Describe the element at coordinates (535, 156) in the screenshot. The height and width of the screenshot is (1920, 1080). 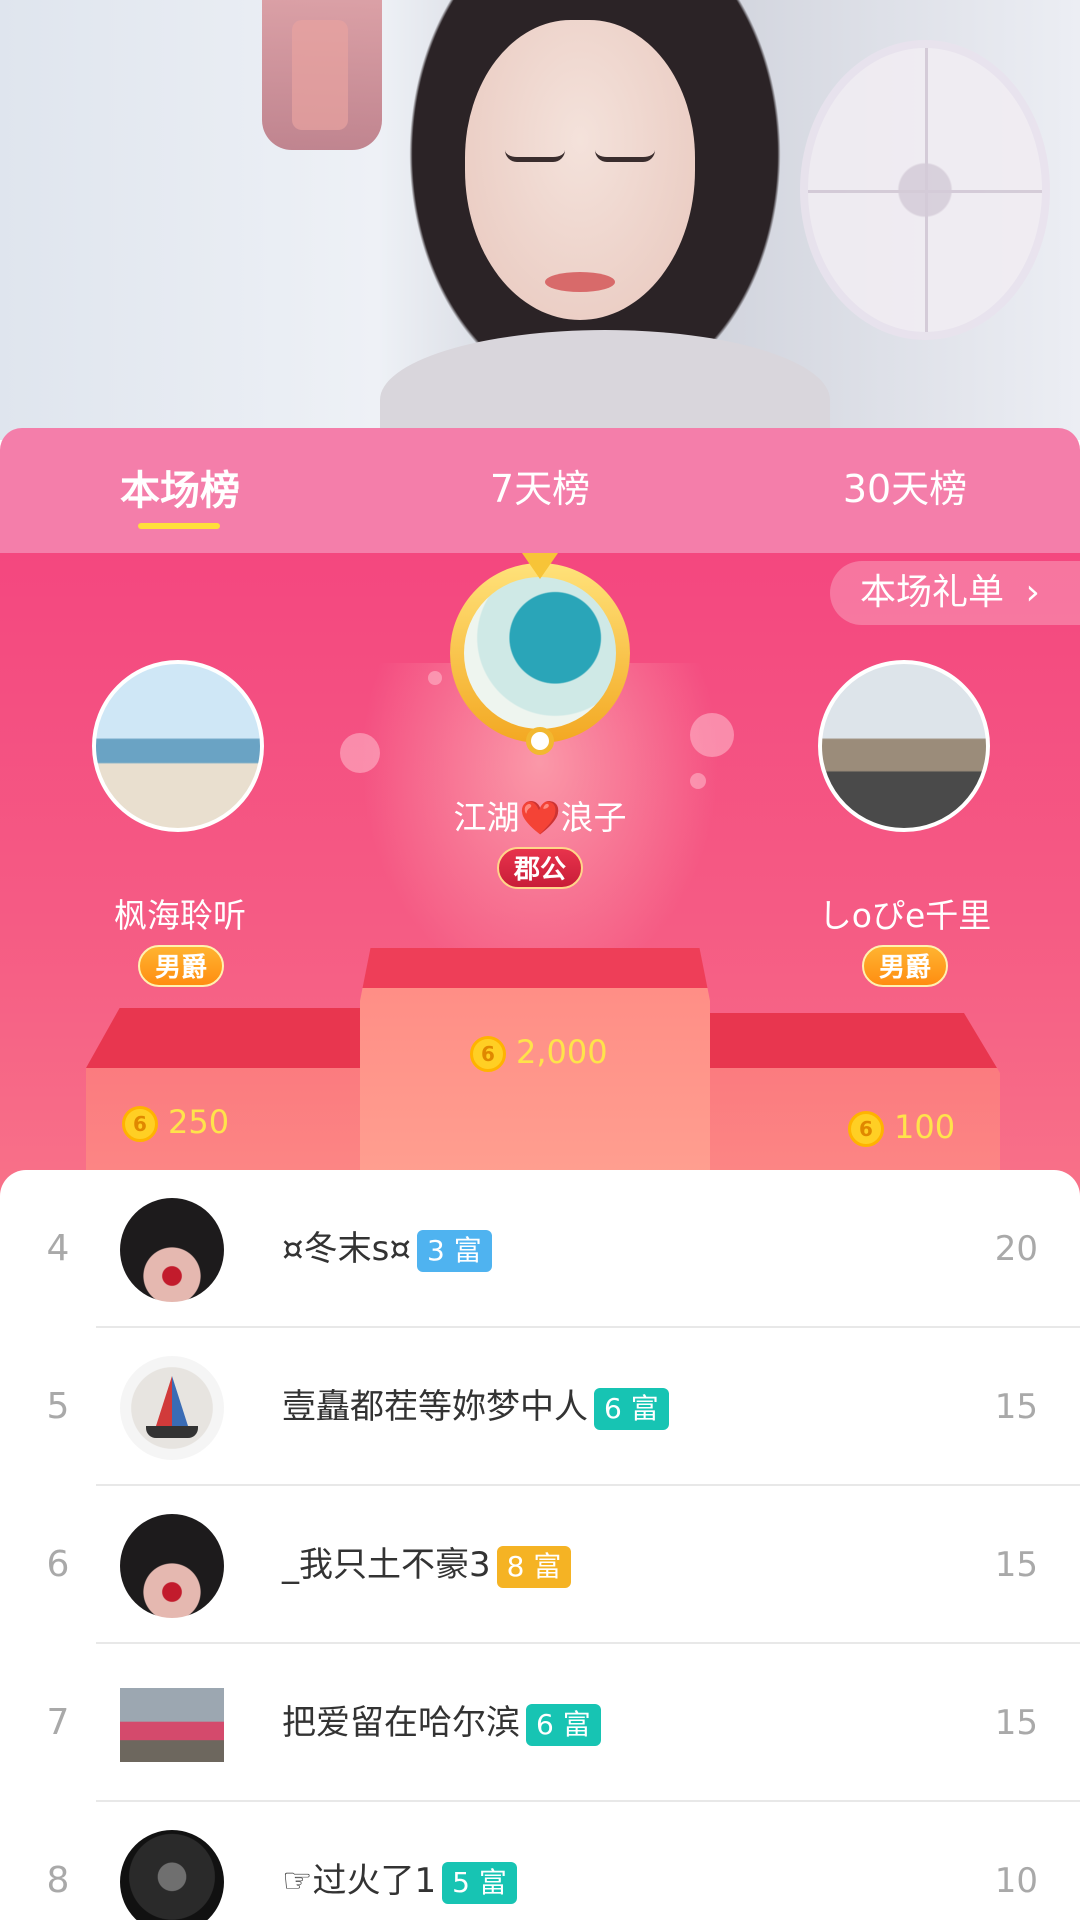
I see `streamer-eye-left` at that location.